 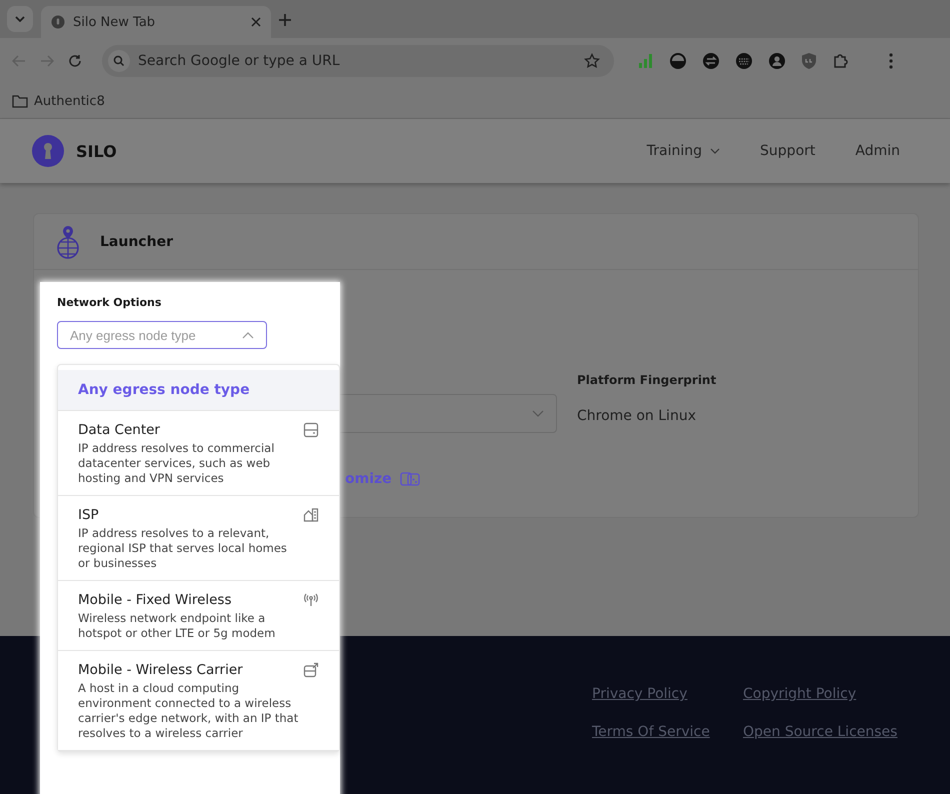 I want to click on footer-link: Privacy Policy, so click(x=667, y=694).